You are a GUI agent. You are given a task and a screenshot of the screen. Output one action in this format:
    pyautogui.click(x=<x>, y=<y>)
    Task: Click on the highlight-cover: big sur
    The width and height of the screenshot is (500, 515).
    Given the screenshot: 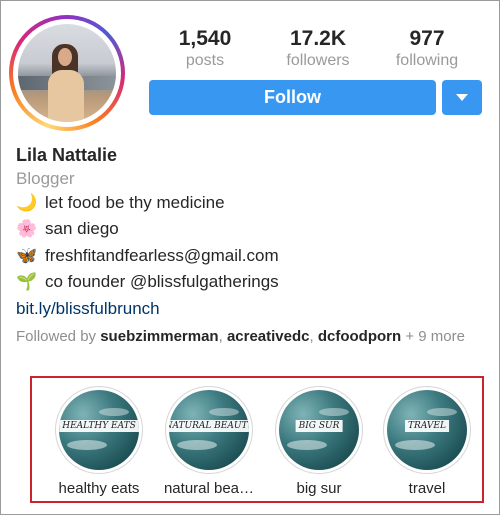 What is the action you would take?
    pyautogui.click(x=319, y=430)
    